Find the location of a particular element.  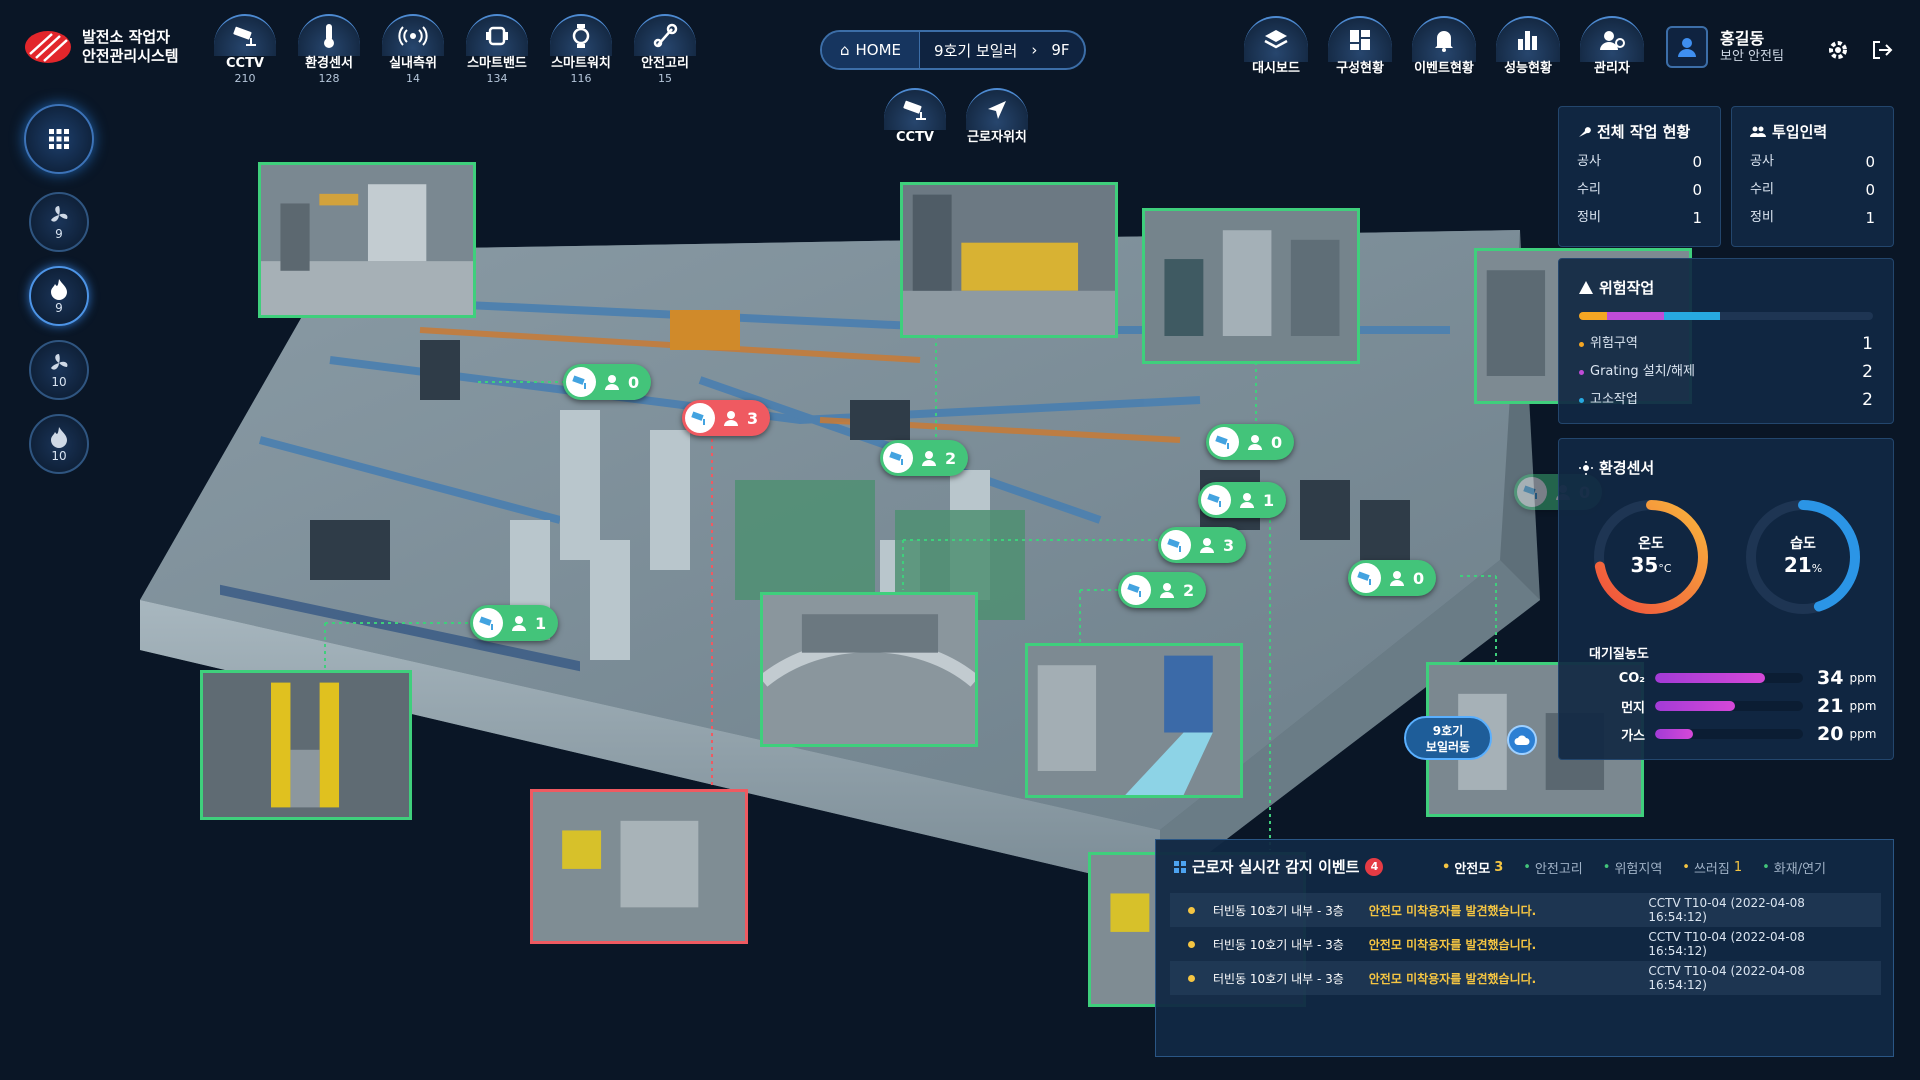

rail-boiler-9: 9 is located at coordinates (59, 296).